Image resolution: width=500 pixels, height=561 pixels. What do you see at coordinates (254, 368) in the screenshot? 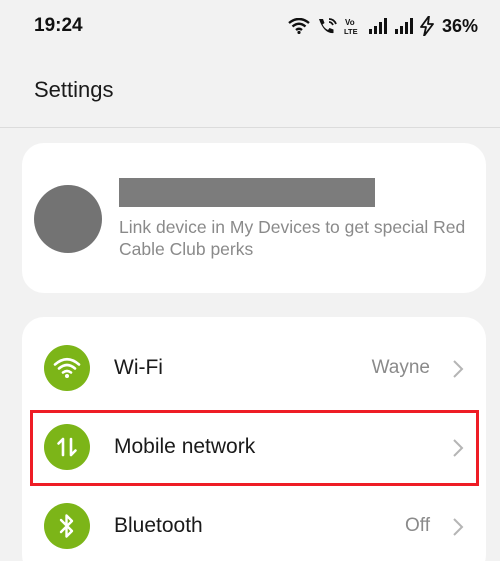
I see `settings-item-wifi: Wi-Fi Wayne` at bounding box center [254, 368].